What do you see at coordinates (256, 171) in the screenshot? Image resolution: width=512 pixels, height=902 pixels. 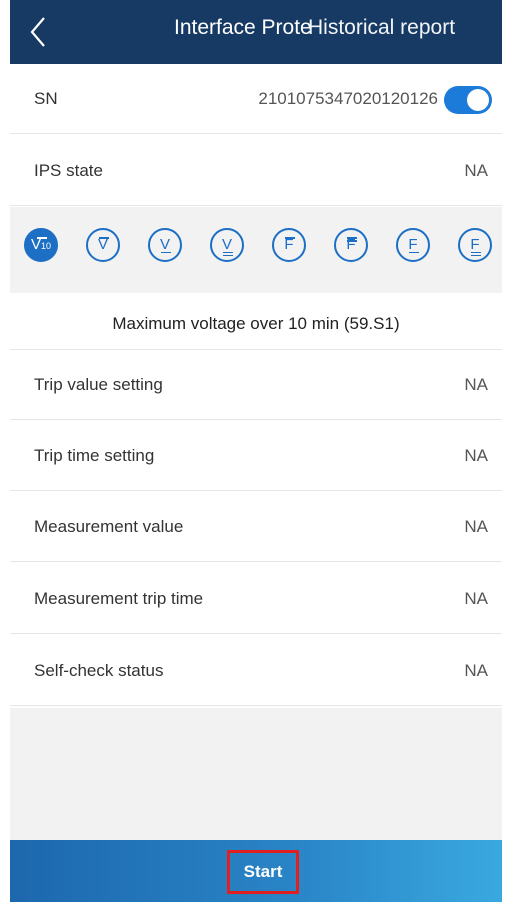 I see `ips-state-row: IPS state NA` at bounding box center [256, 171].